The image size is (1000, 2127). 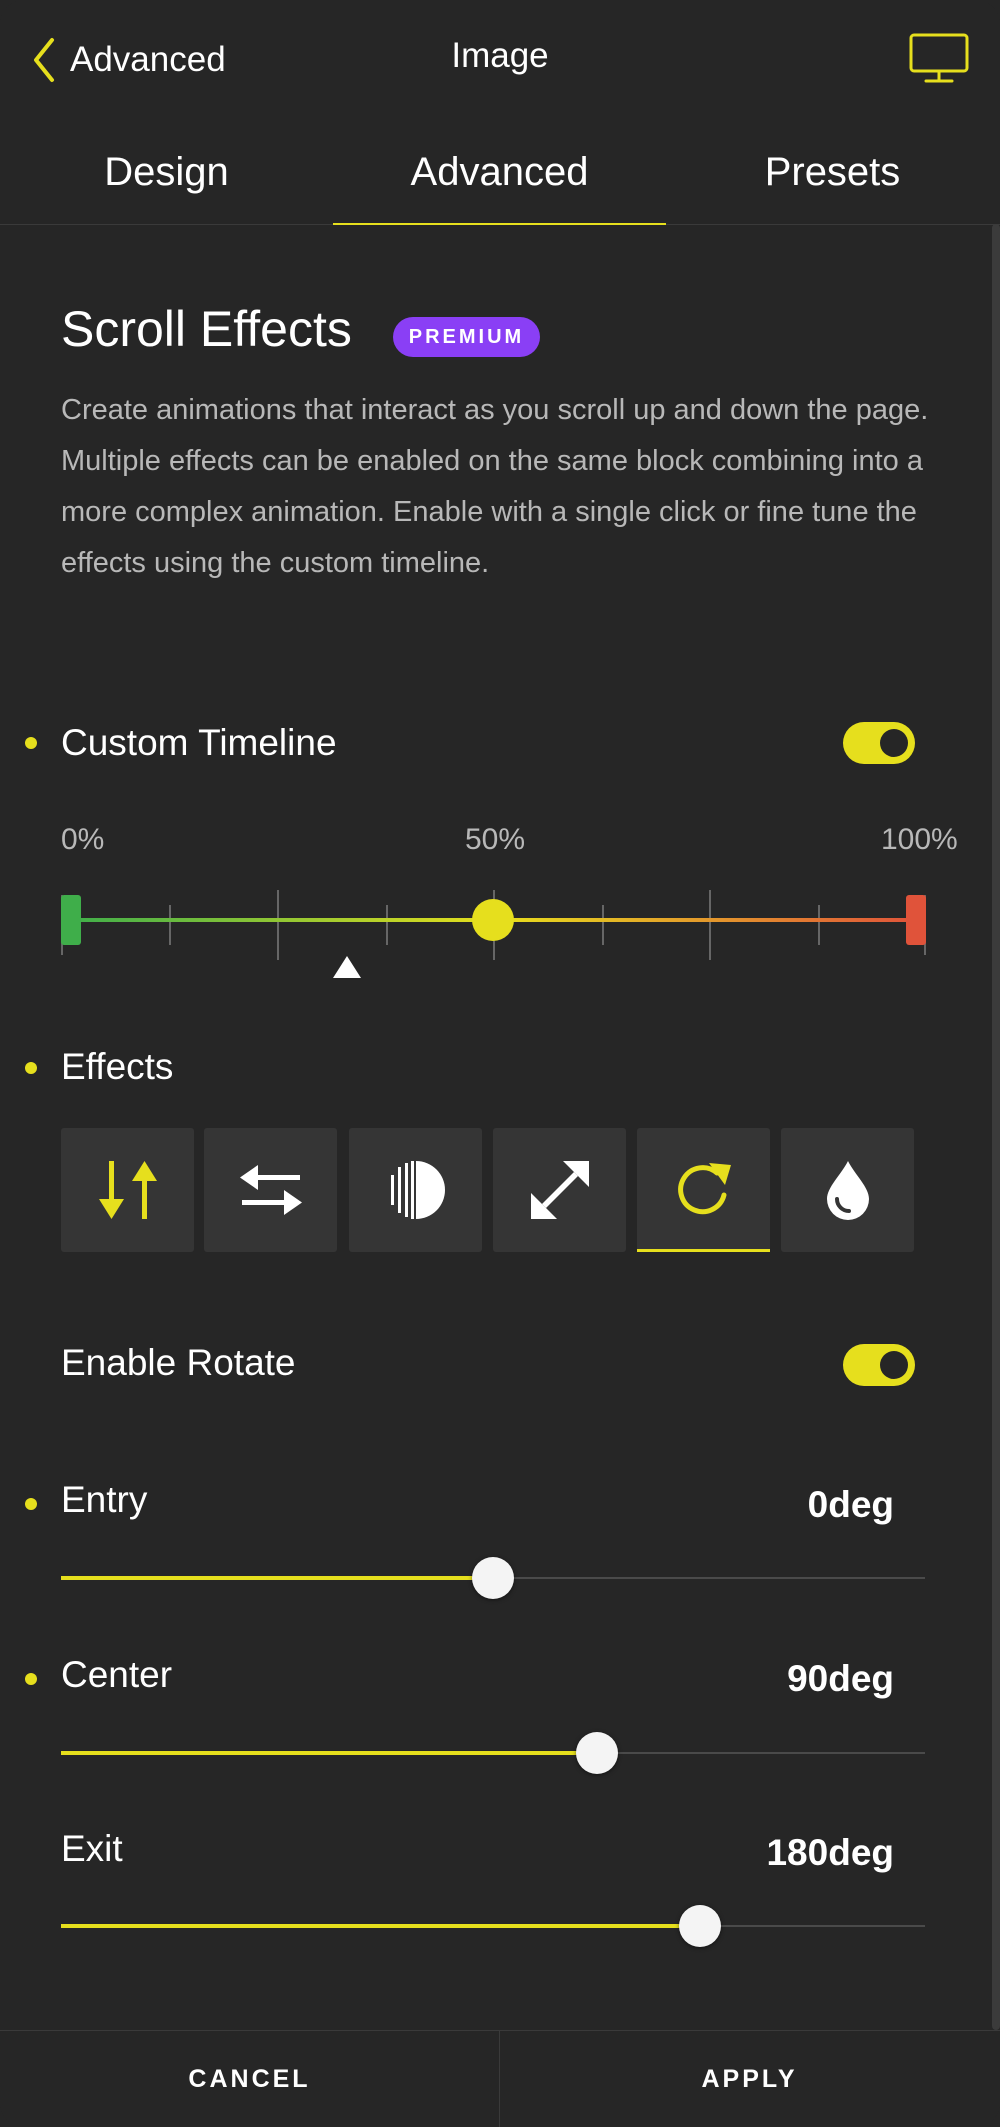 I want to click on timeline-position-marker, so click(x=347, y=967).